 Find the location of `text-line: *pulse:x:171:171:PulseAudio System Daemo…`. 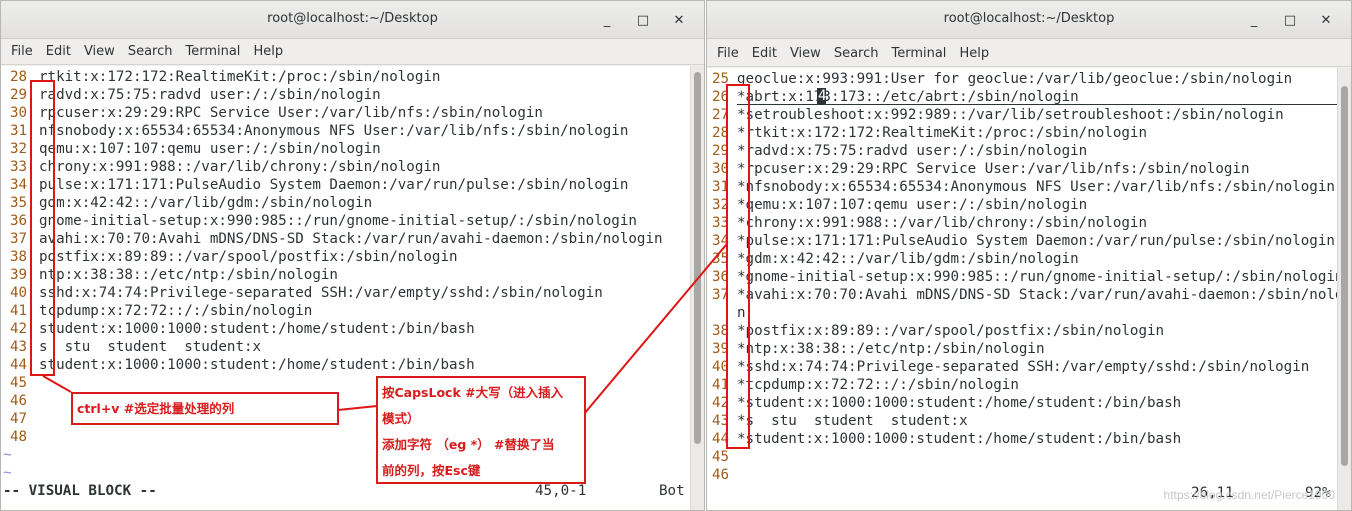

text-line: *pulse:x:171:171:PulseAudio System Daemo… is located at coordinates (1036, 241).